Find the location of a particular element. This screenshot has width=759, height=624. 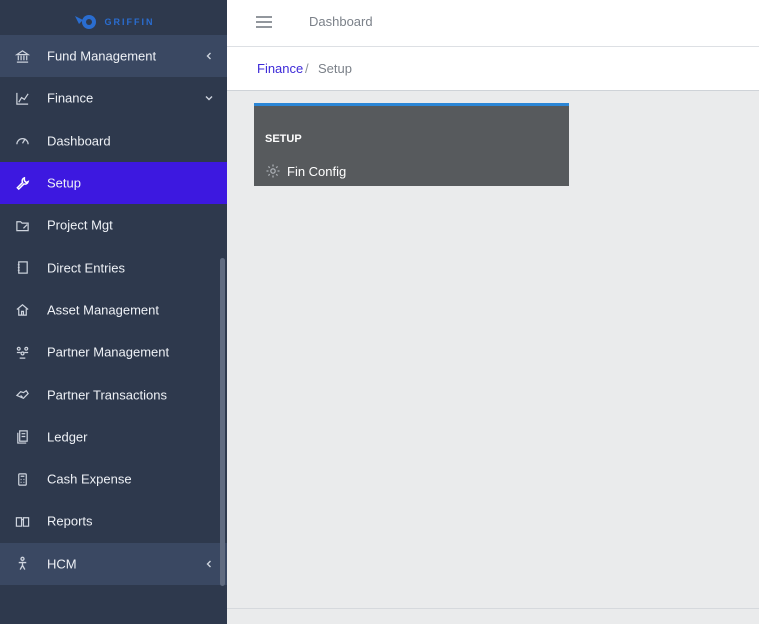

calculator-icon is located at coordinates (22, 479).